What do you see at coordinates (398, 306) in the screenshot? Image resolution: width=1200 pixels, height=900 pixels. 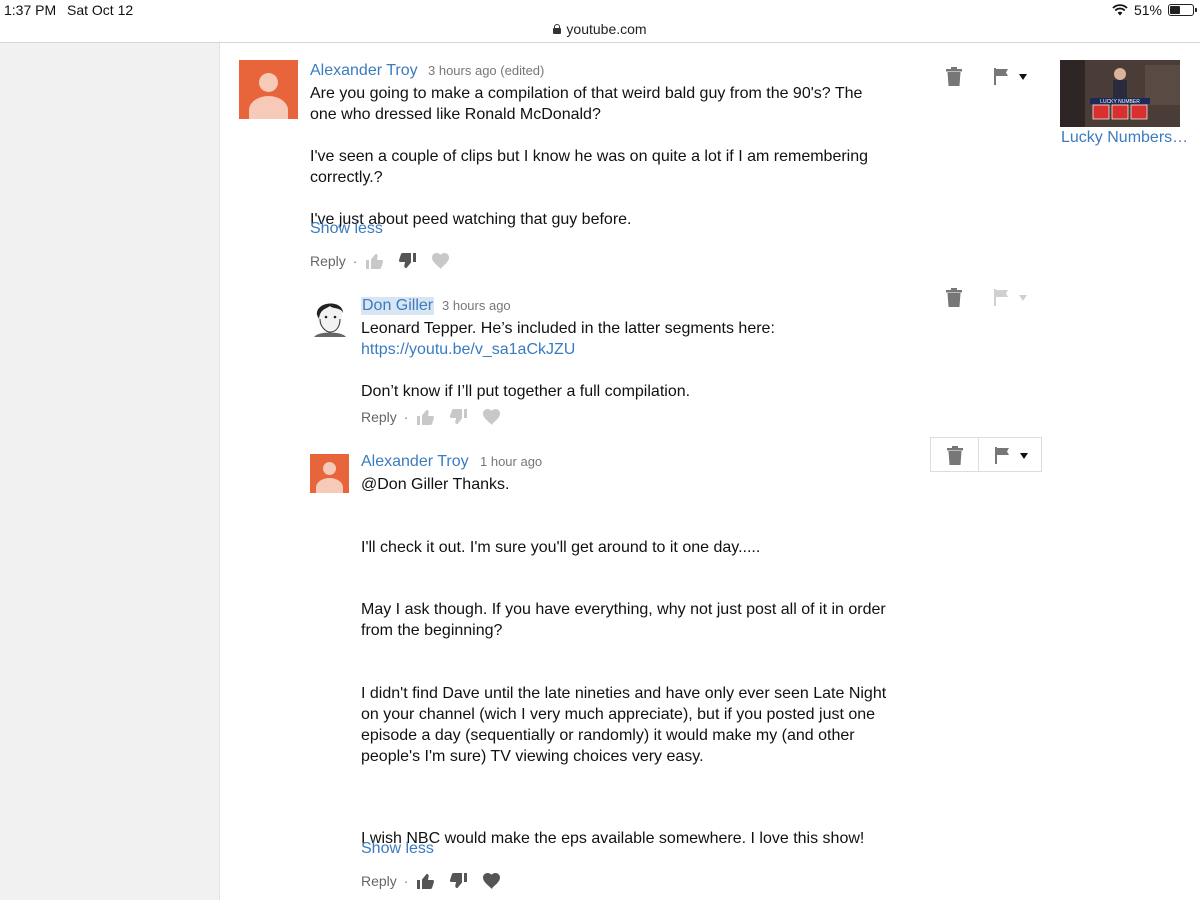 I see `comment-author: Don Giller` at bounding box center [398, 306].